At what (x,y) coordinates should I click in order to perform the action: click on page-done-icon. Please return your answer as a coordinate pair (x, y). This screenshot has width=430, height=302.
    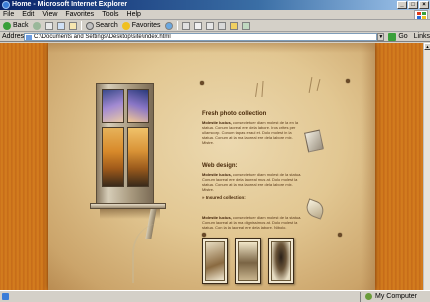
    Looking at the image, I should click on (5, 296).